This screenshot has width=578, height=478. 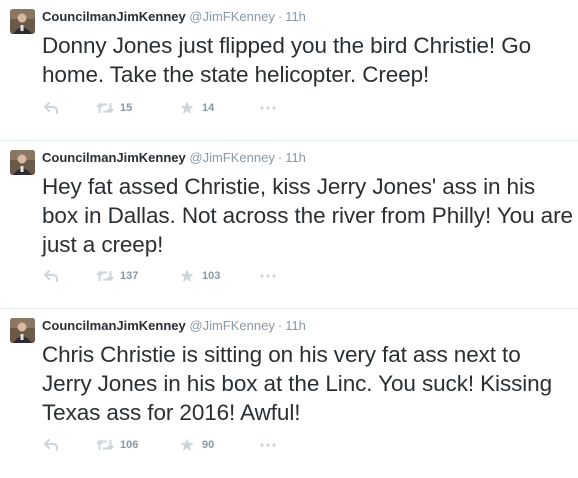 What do you see at coordinates (129, 445) in the screenshot?
I see `retweet-count: 106` at bounding box center [129, 445].